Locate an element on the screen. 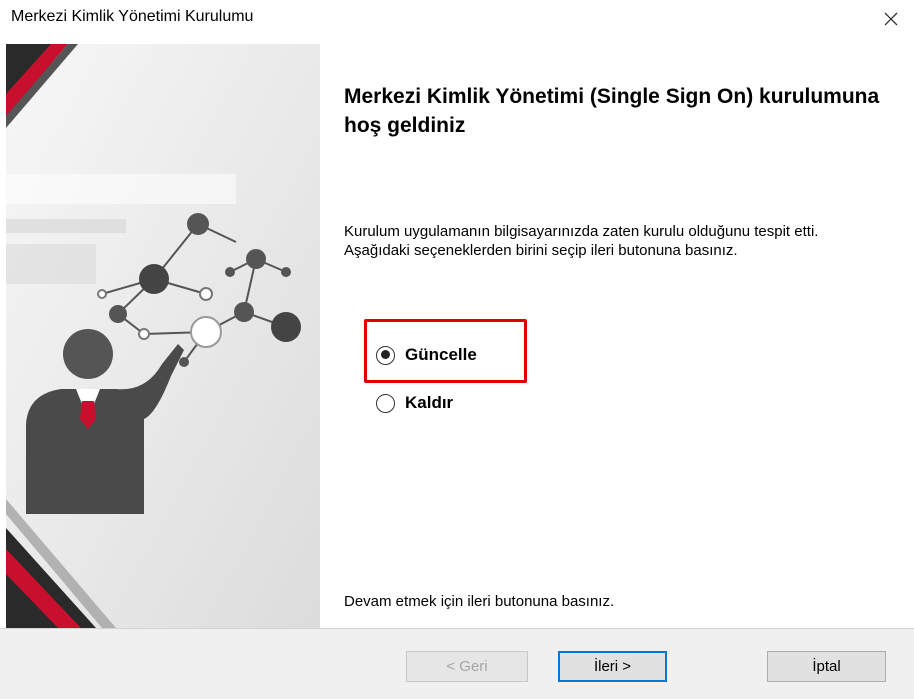  next-button: İleri > is located at coordinates (612, 666).